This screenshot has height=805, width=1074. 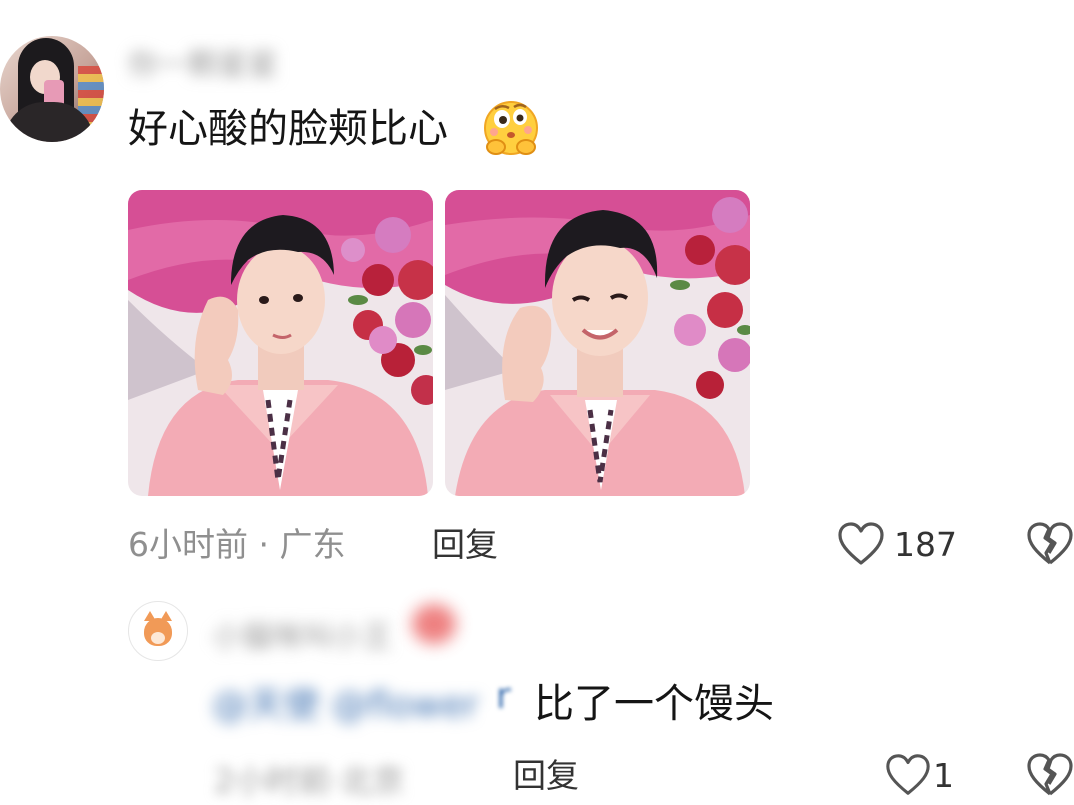 I want to click on reply-time-location: 2小时前·北京, so click(x=309, y=781).